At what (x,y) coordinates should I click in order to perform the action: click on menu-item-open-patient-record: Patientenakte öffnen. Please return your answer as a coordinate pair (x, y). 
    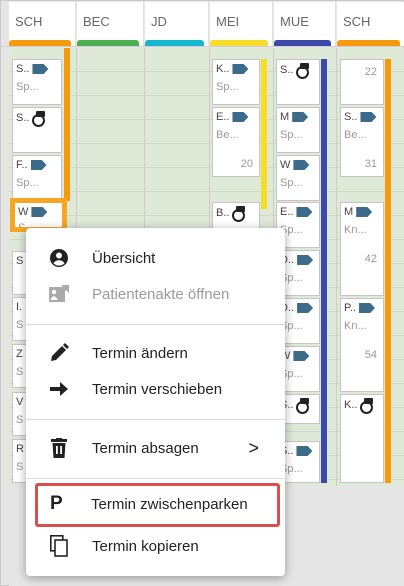
    Looking at the image, I should click on (155, 294).